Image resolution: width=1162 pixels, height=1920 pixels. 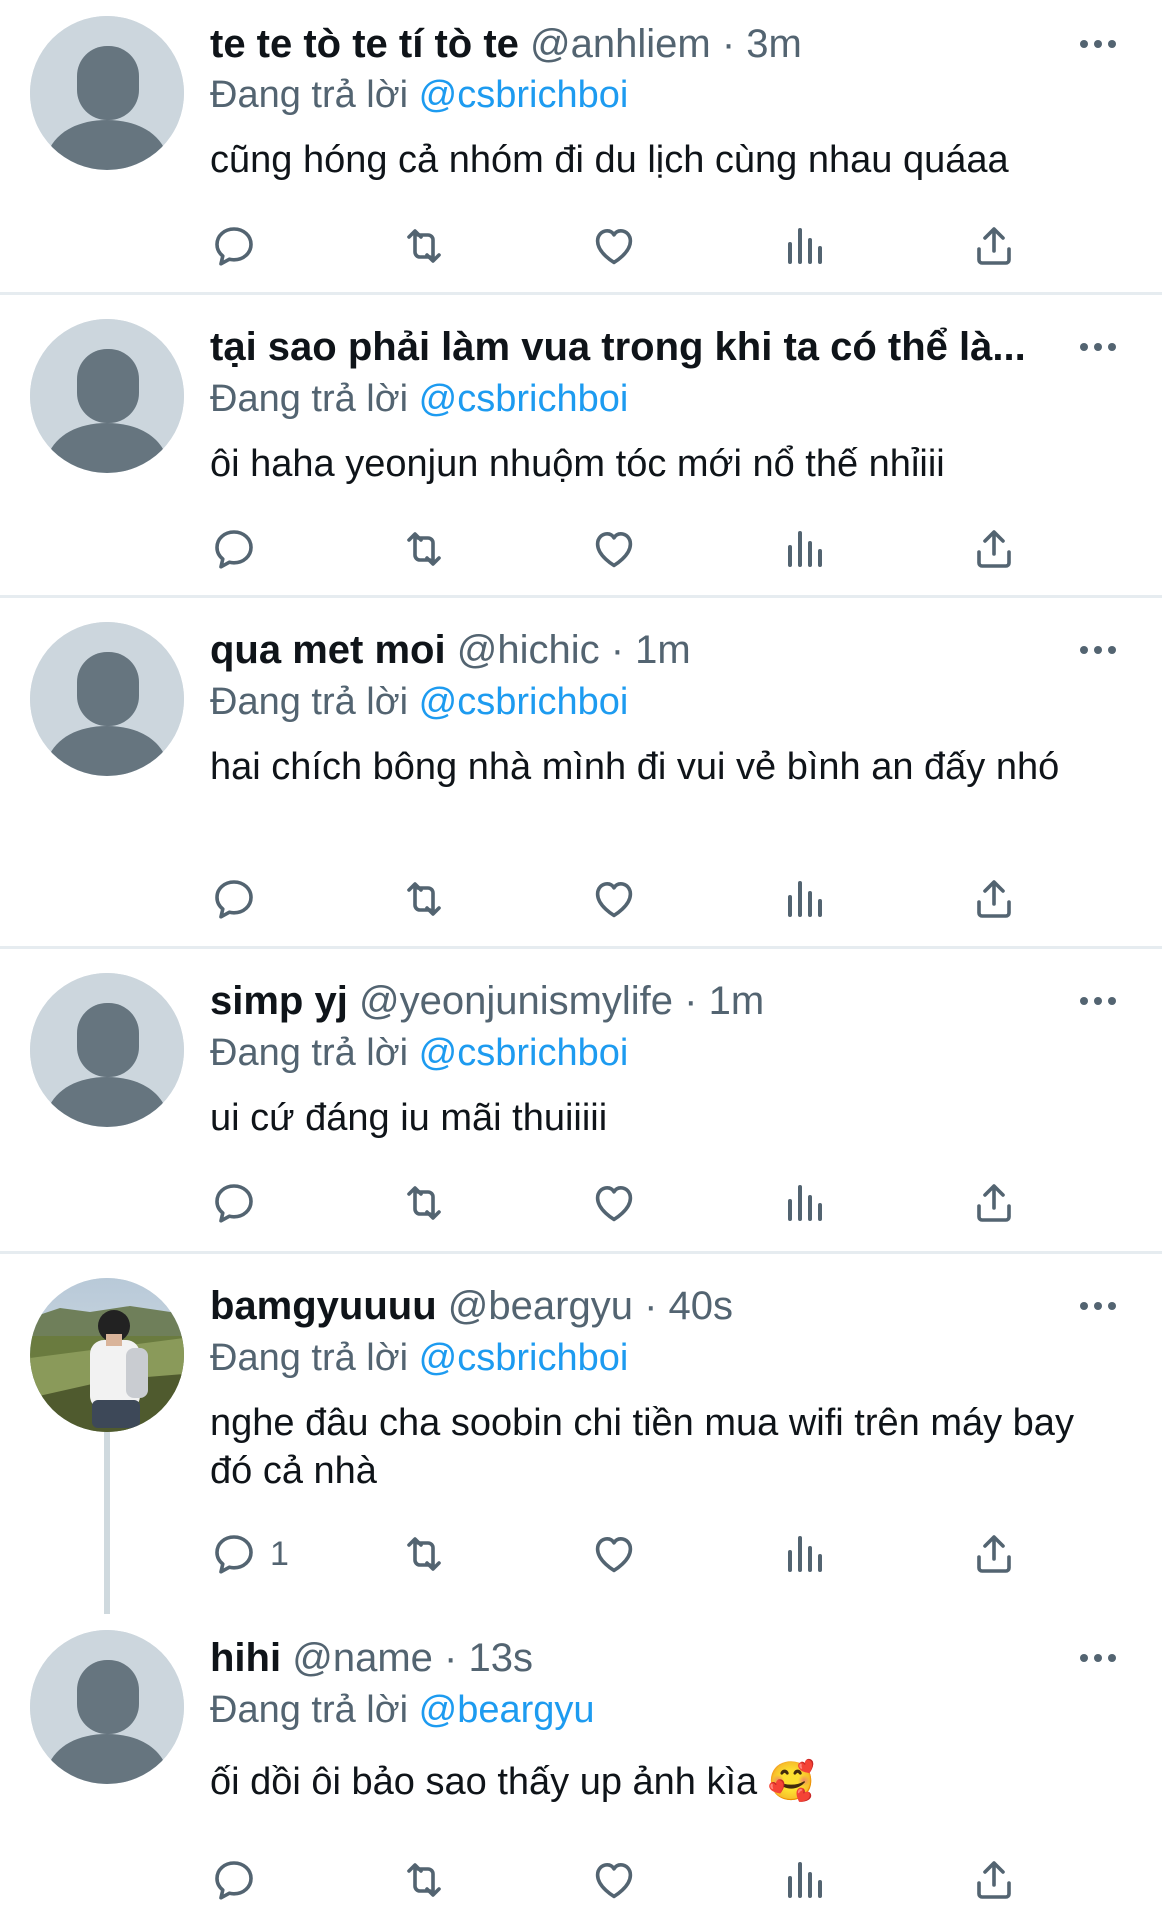 What do you see at coordinates (516, 1001) in the screenshot?
I see `user-handle: @yeonjunismylife` at bounding box center [516, 1001].